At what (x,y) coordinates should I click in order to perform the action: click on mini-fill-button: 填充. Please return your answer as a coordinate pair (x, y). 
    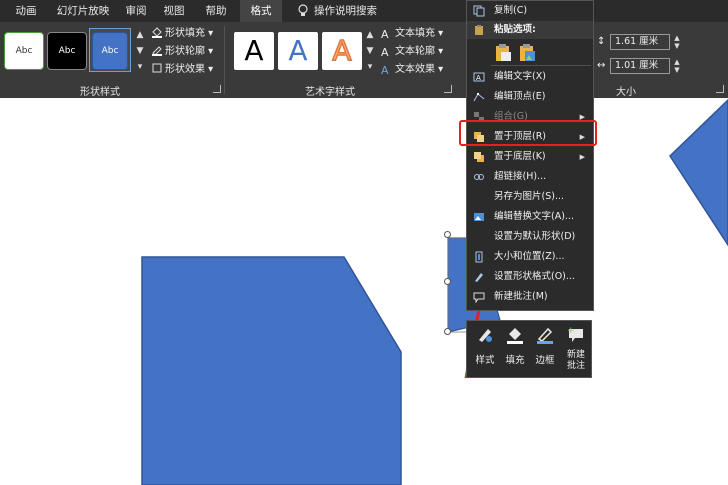
    Looking at the image, I should click on (515, 345).